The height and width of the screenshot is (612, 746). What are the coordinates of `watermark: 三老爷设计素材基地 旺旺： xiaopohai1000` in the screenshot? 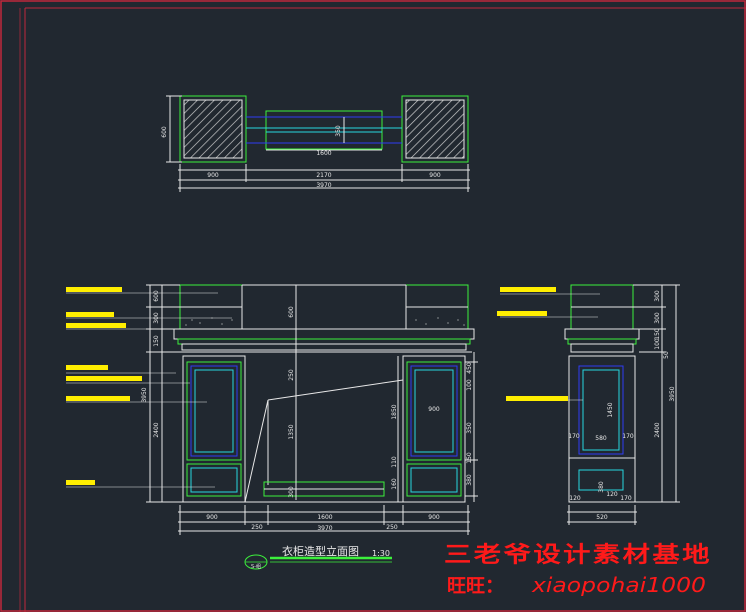 It's located at (578, 569).